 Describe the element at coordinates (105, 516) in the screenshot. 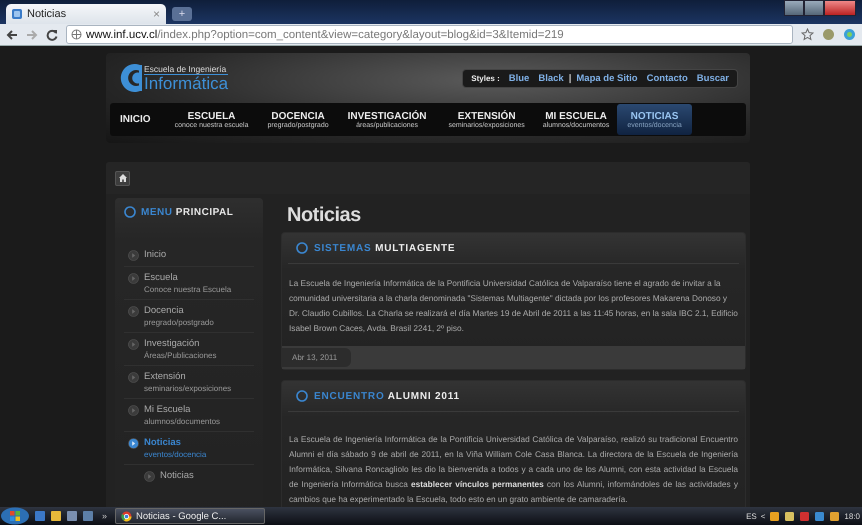

I see `more-button: »` at that location.